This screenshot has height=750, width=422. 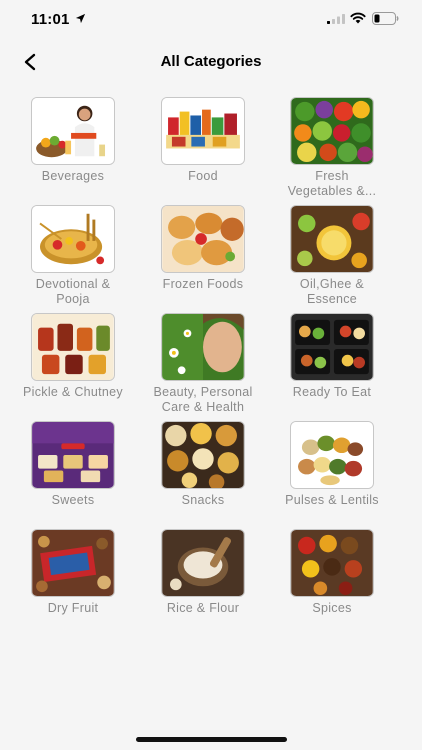 I want to click on category-label: Pulses & Lentils, so click(x=332, y=500).